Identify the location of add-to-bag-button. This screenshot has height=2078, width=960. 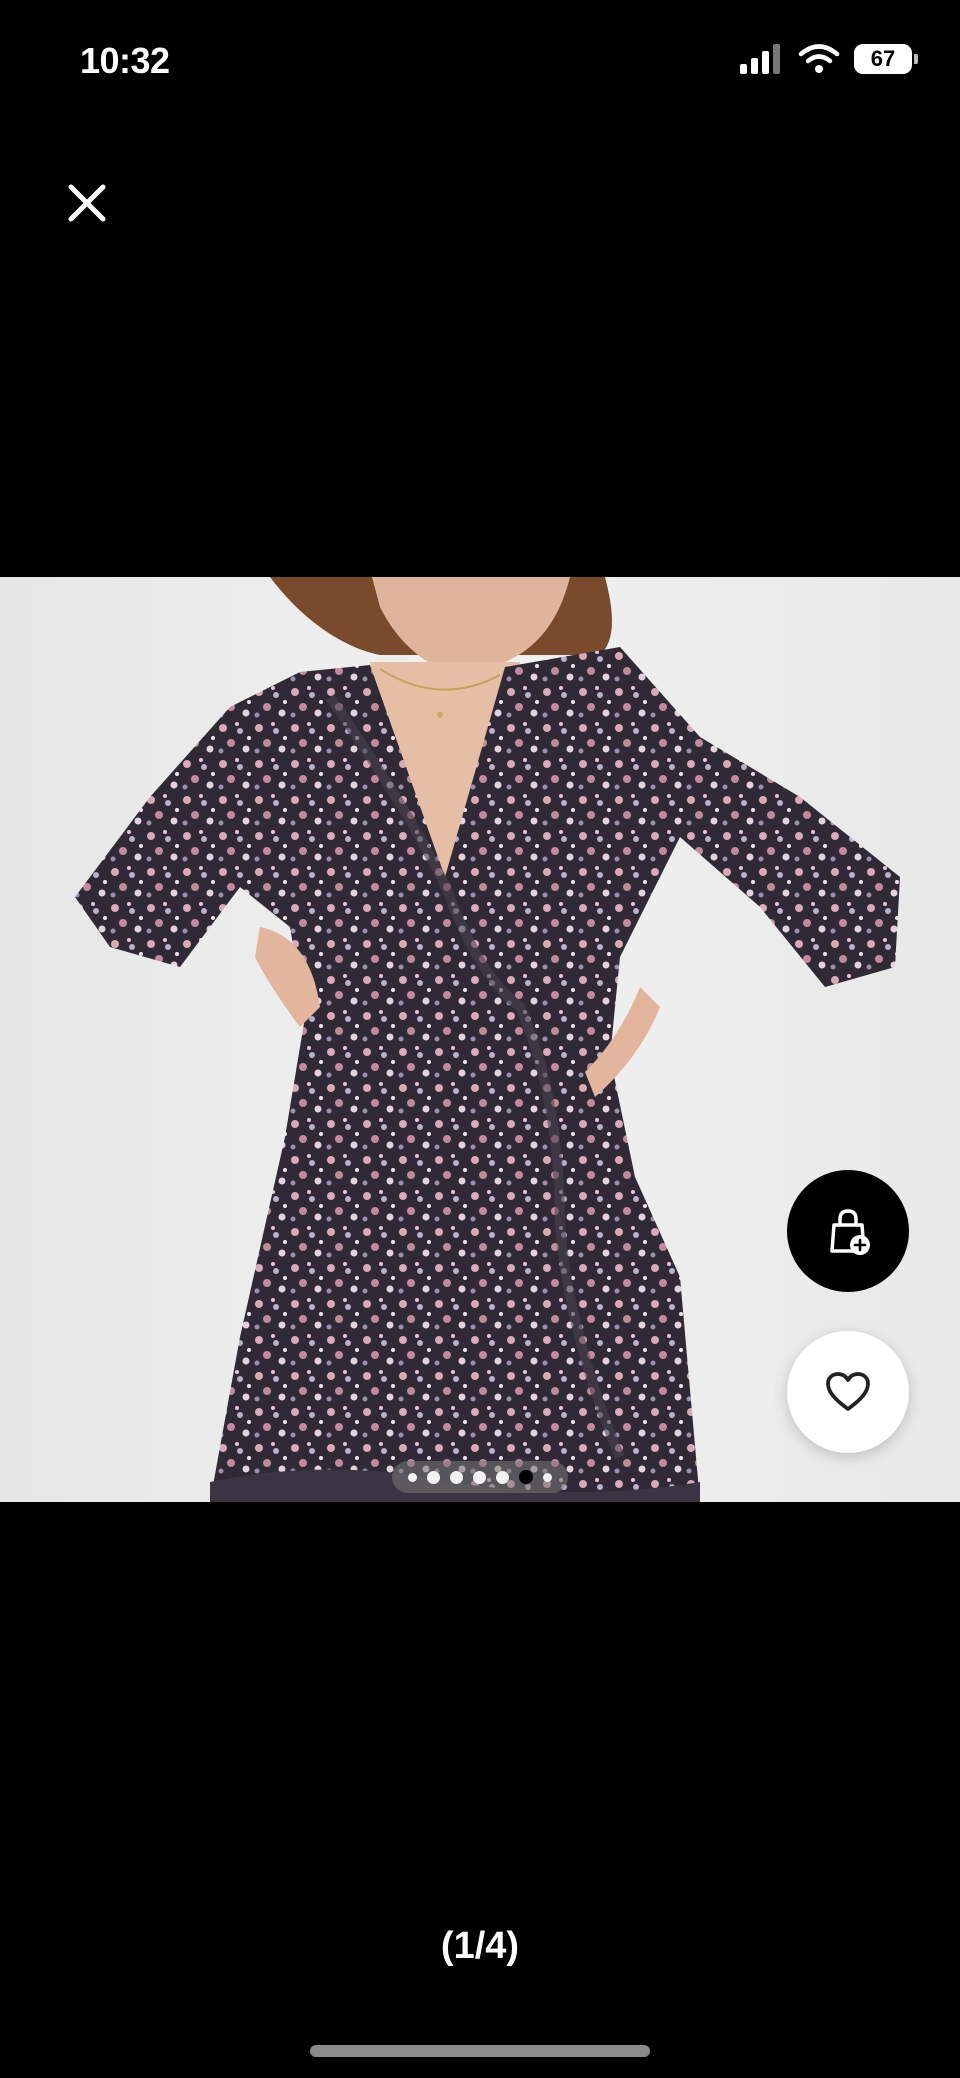
(848, 1231).